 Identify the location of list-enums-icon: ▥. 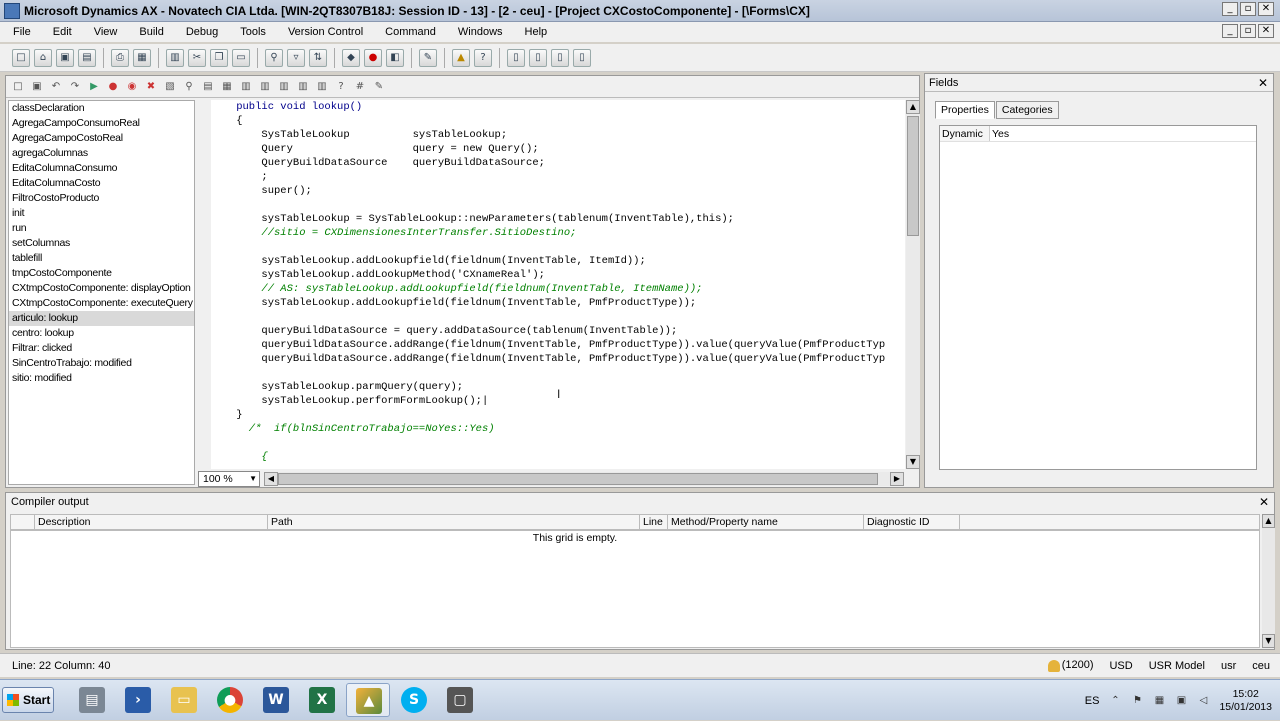
(303, 87).